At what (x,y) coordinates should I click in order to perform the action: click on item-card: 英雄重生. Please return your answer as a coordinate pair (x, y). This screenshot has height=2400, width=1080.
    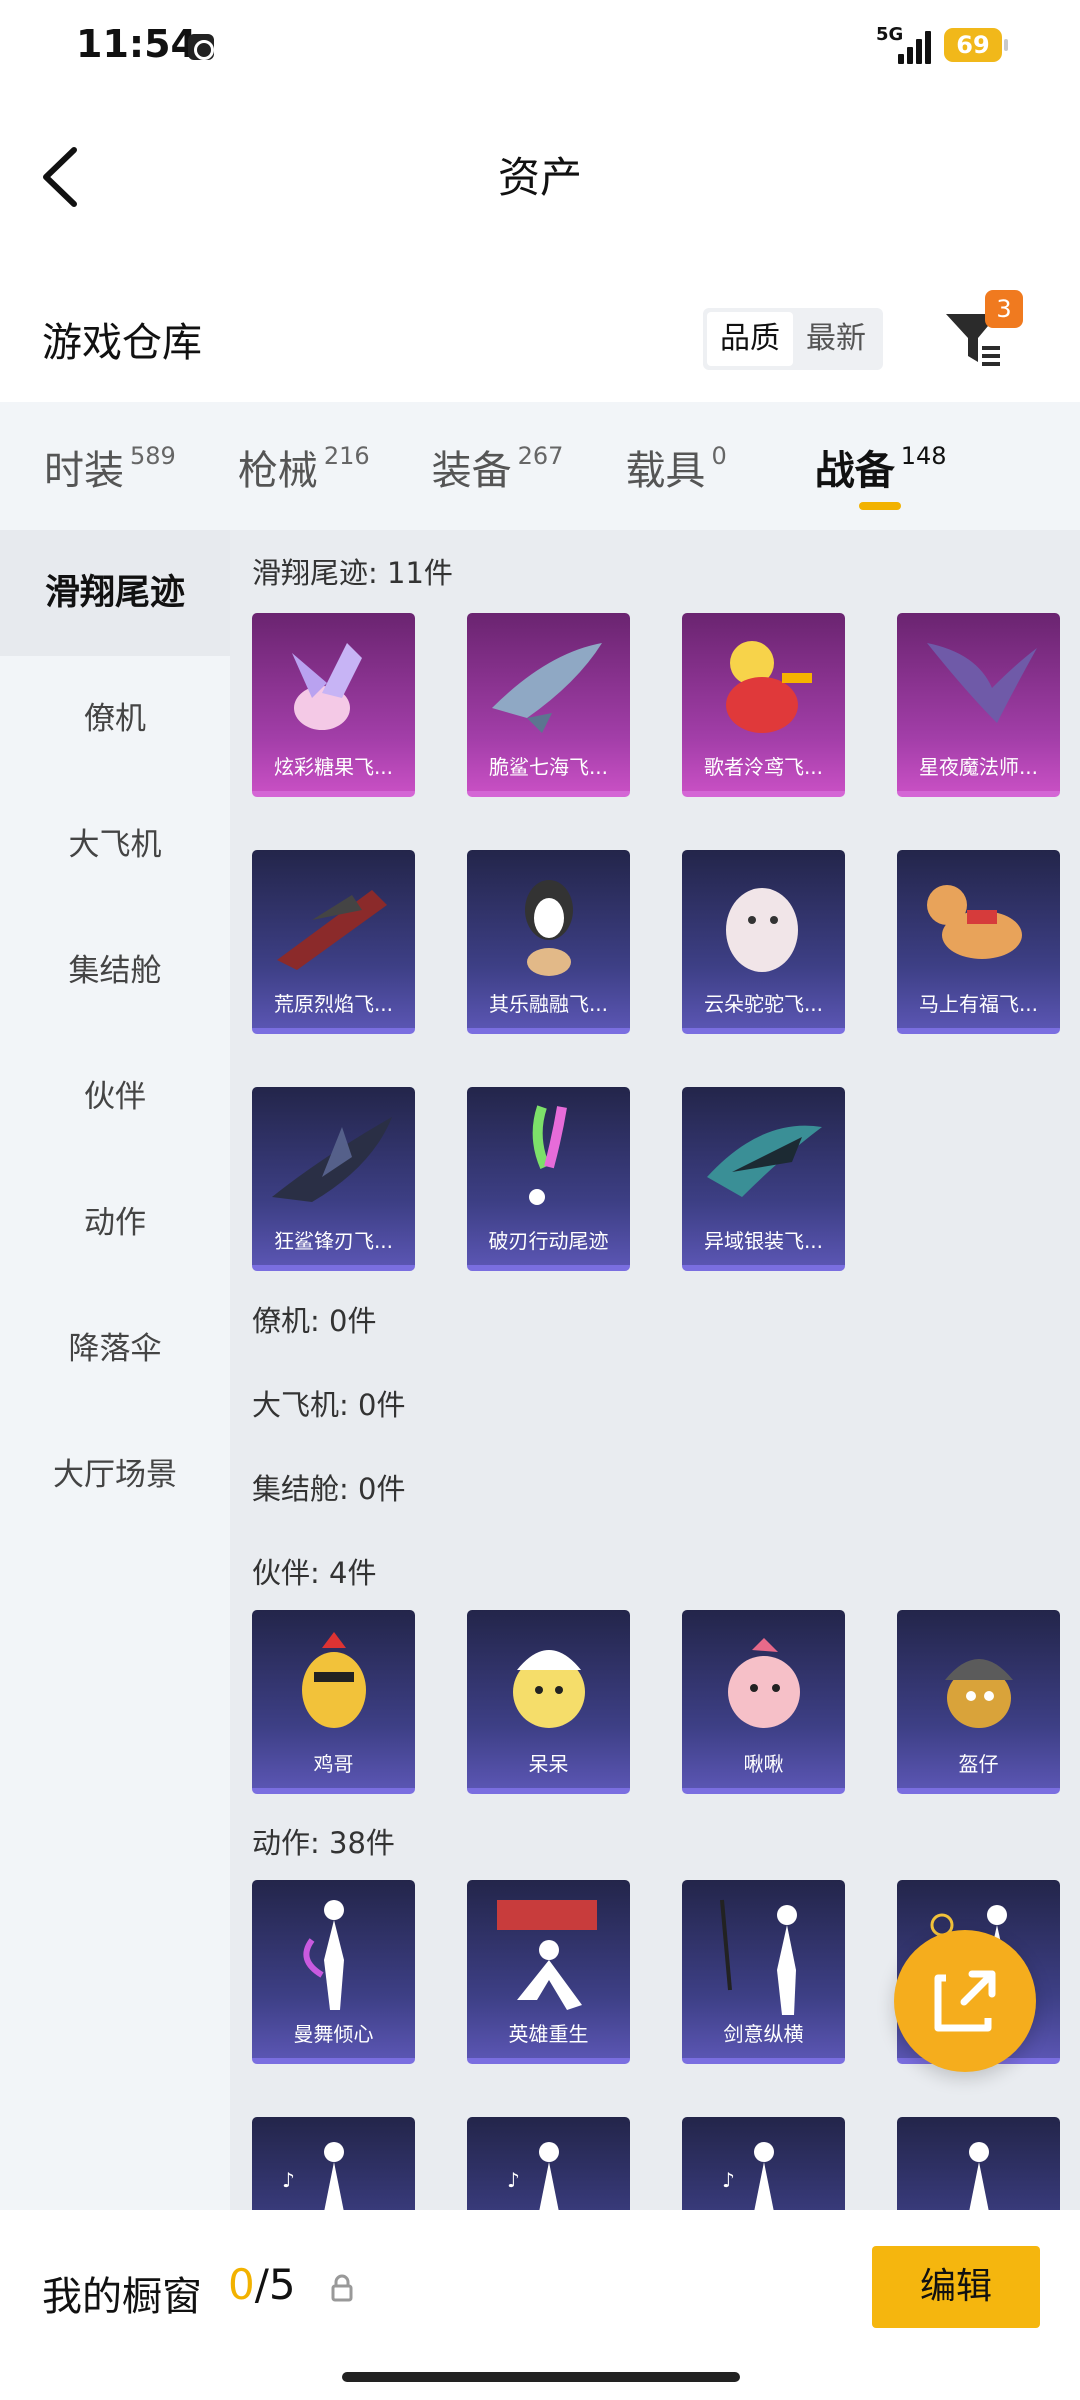
    Looking at the image, I should click on (548, 1972).